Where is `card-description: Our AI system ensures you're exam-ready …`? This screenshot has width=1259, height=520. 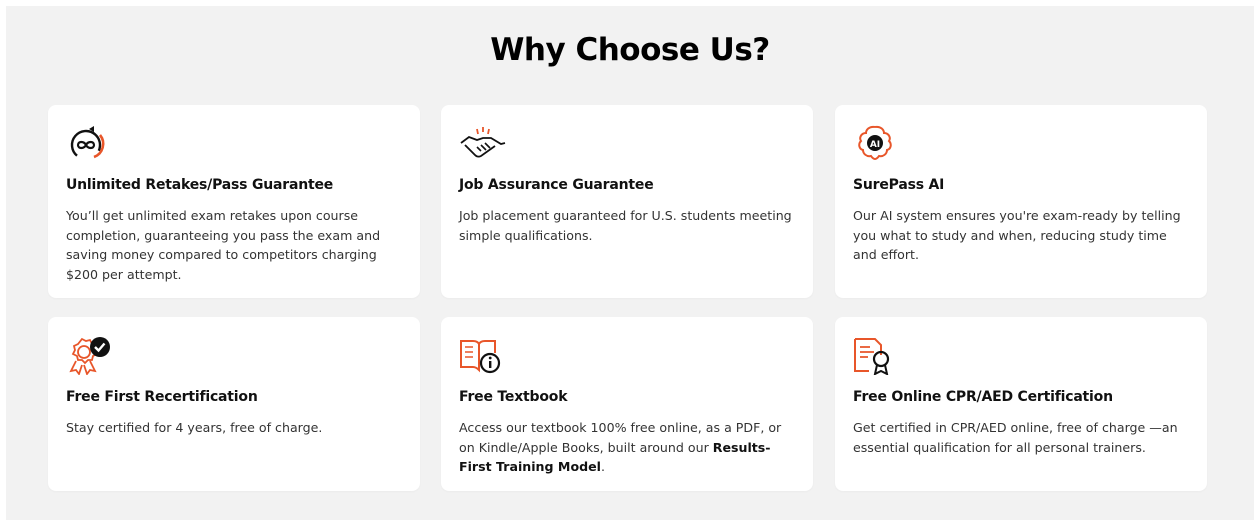 card-description: Our AI system ensures you're exam-ready … is located at coordinates (1017, 235).